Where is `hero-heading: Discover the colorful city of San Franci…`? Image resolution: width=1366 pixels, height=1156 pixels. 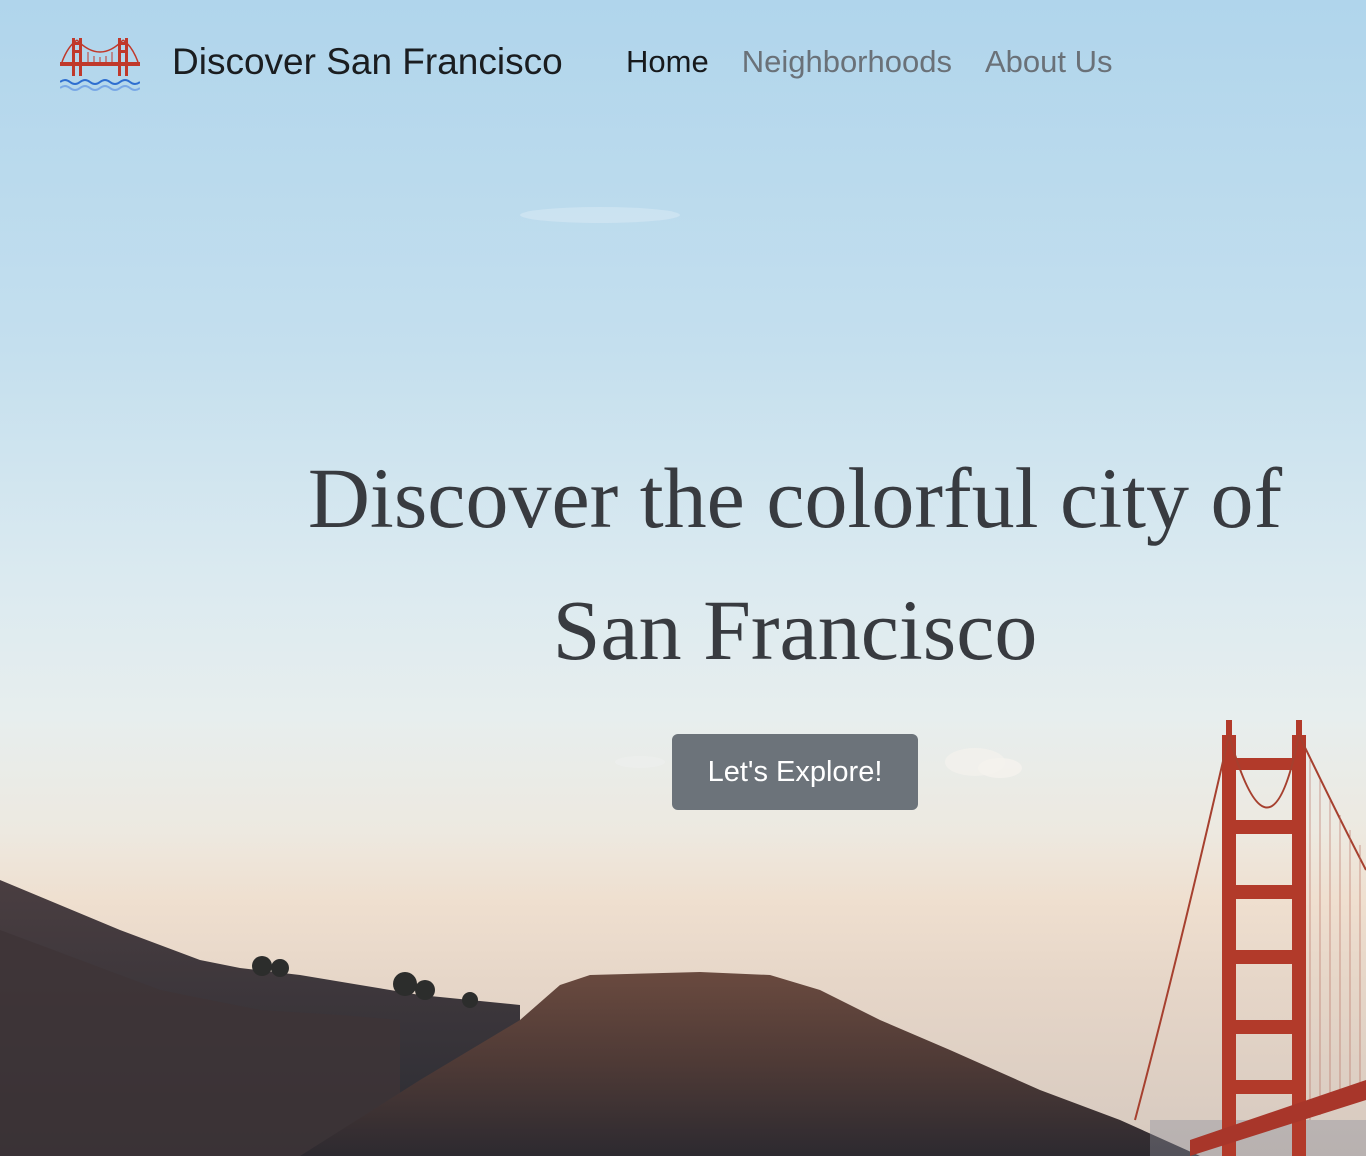
hero-heading: Discover the colorful city of San Franci… is located at coordinates (795, 564).